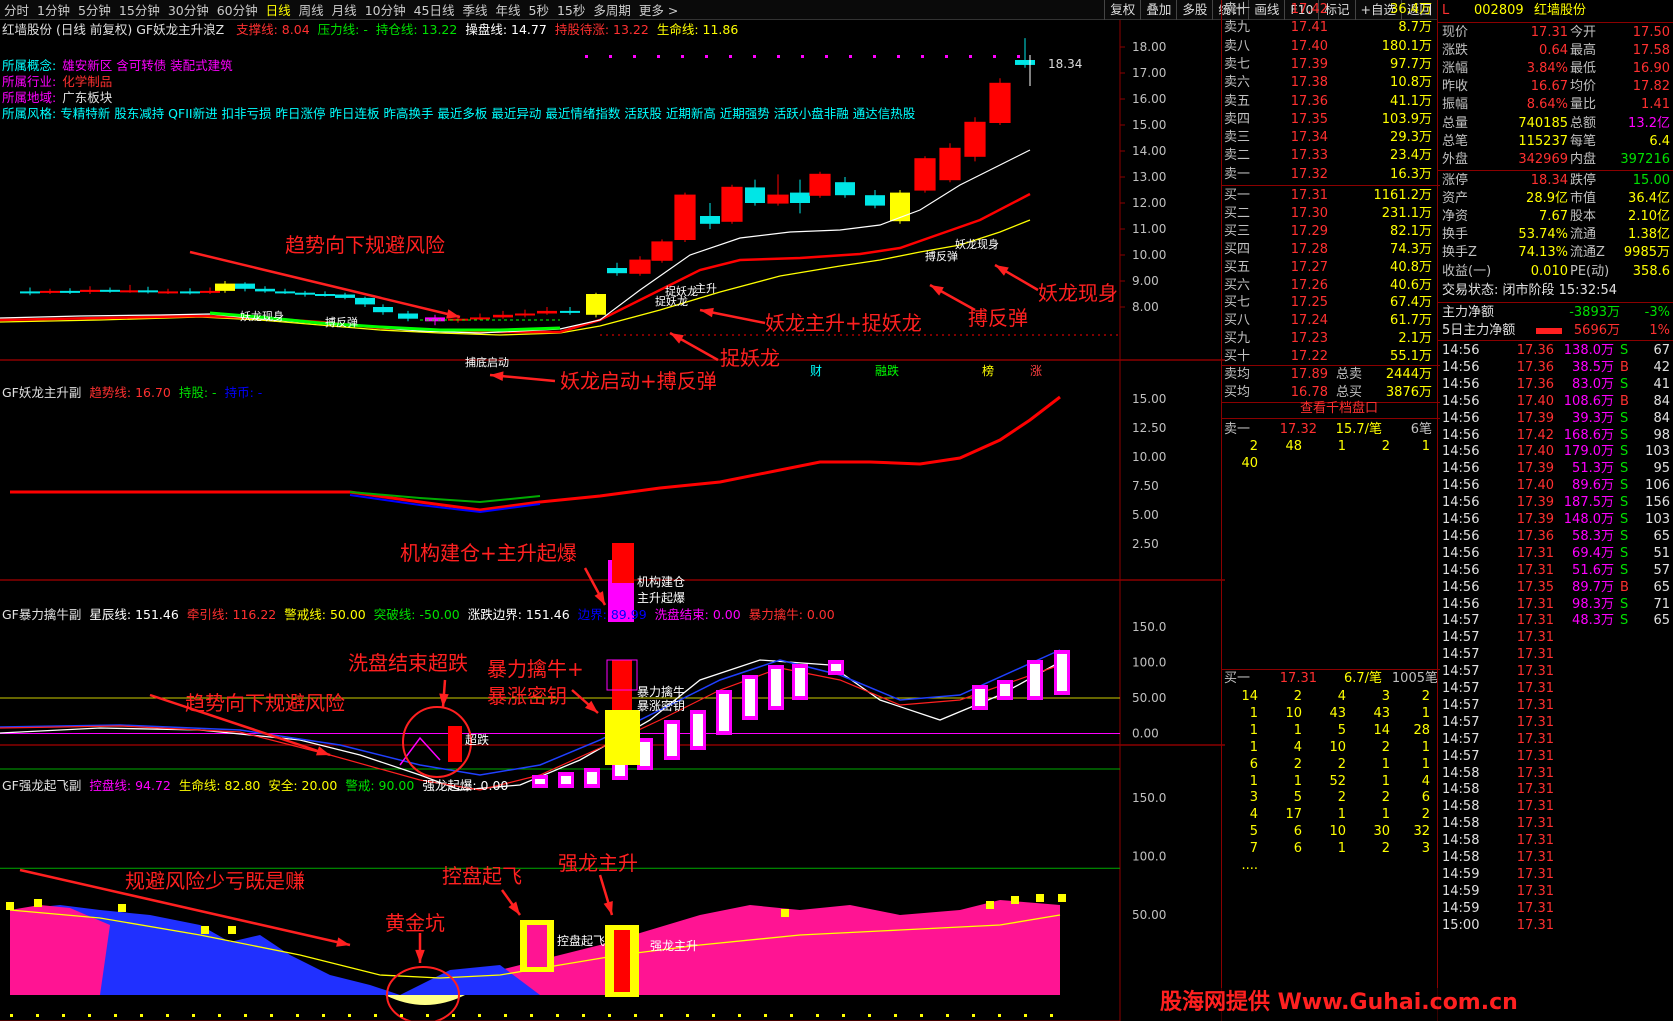 The height and width of the screenshot is (1021, 1673). I want to click on buy1-queue: 1, so click(1341, 815).